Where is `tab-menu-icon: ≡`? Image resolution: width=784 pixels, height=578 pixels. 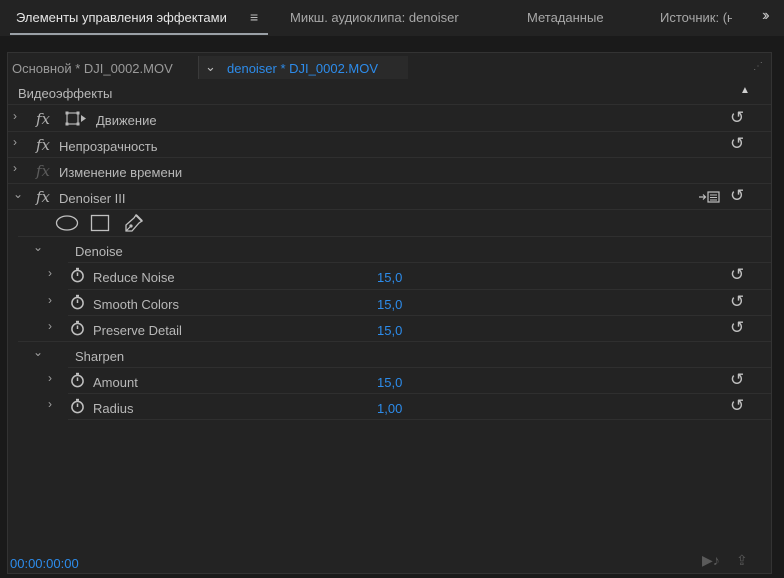 tab-menu-icon: ≡ is located at coordinates (254, 17).